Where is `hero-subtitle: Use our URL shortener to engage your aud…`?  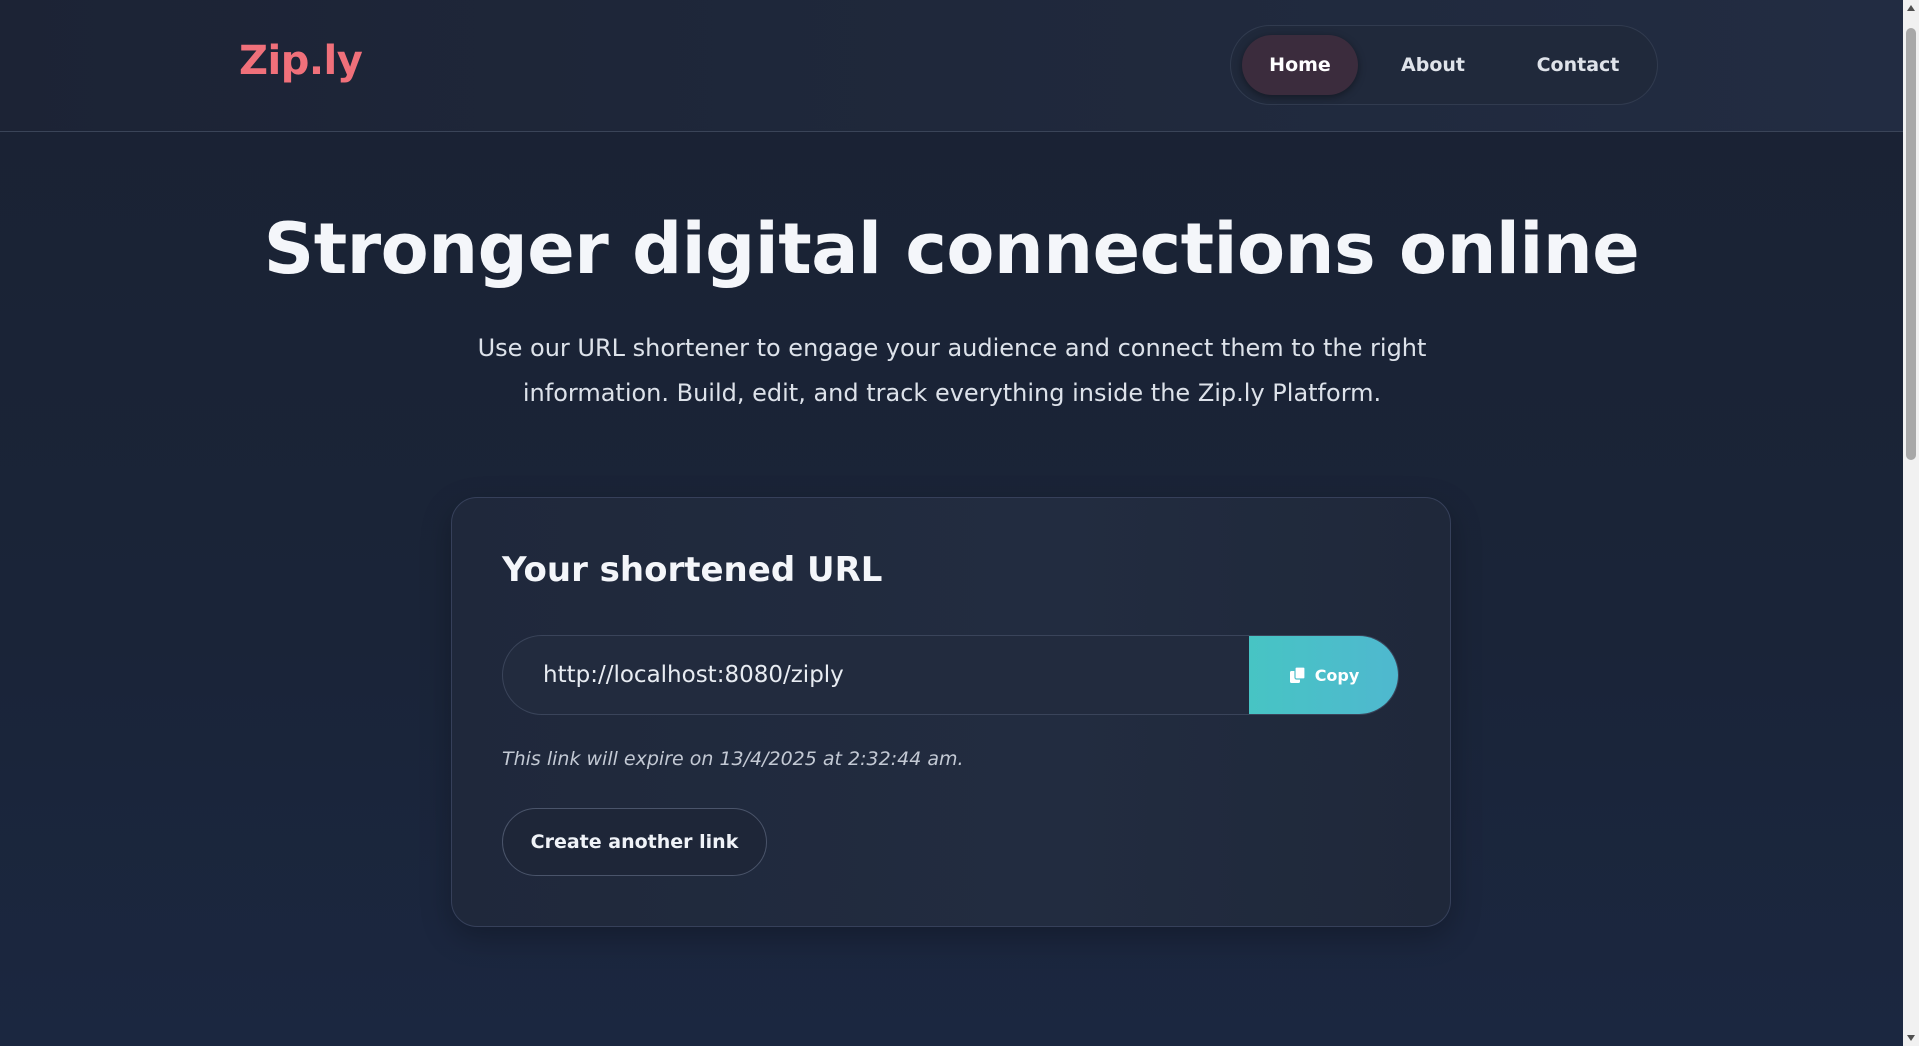
hero-subtitle: Use our URL shortener to engage your aud… is located at coordinates (952, 370).